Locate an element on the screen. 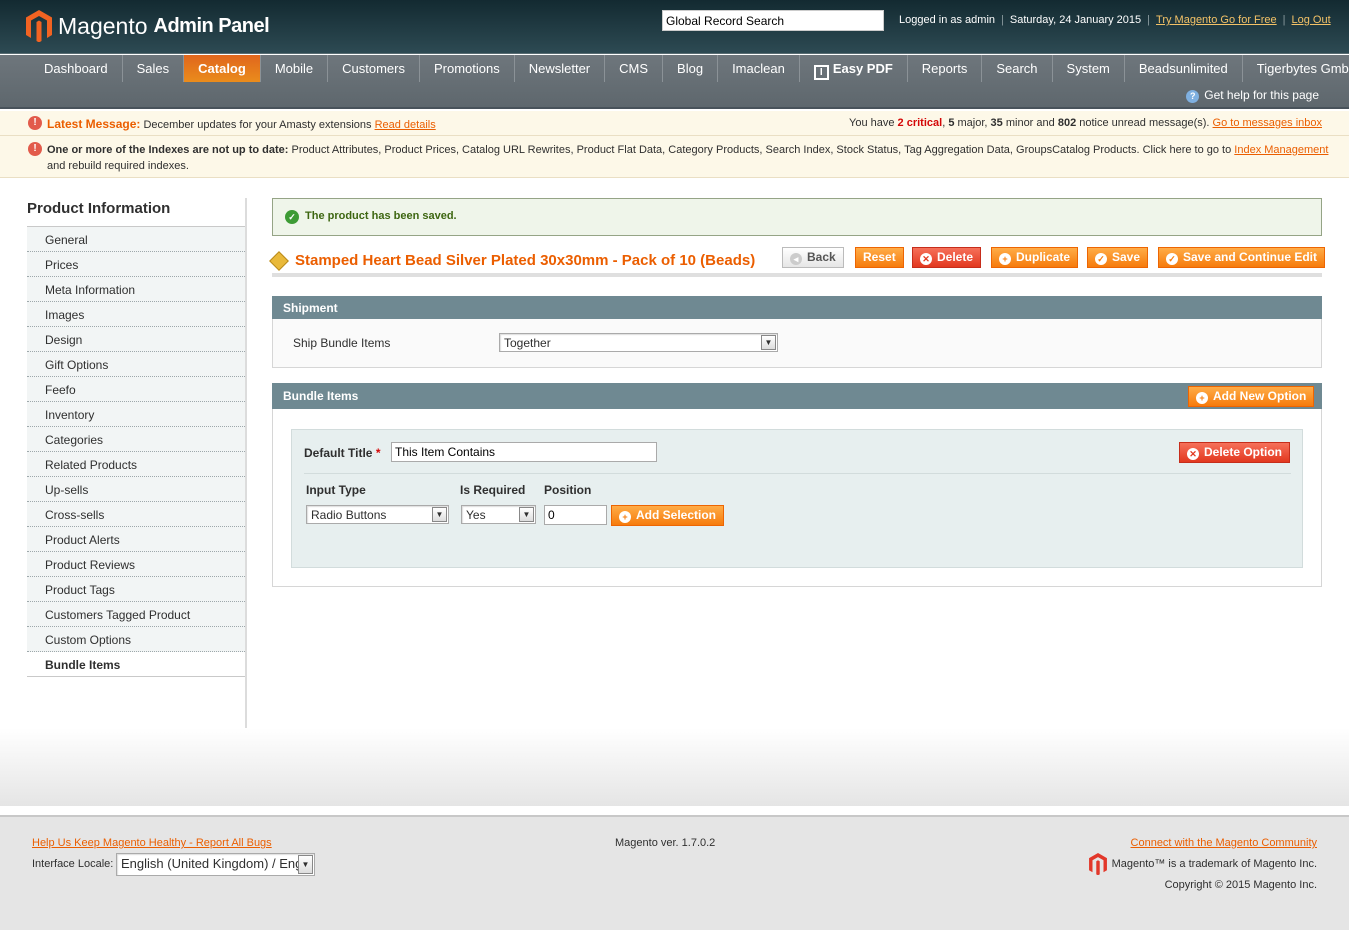  nav-system: System is located at coordinates (1089, 68).